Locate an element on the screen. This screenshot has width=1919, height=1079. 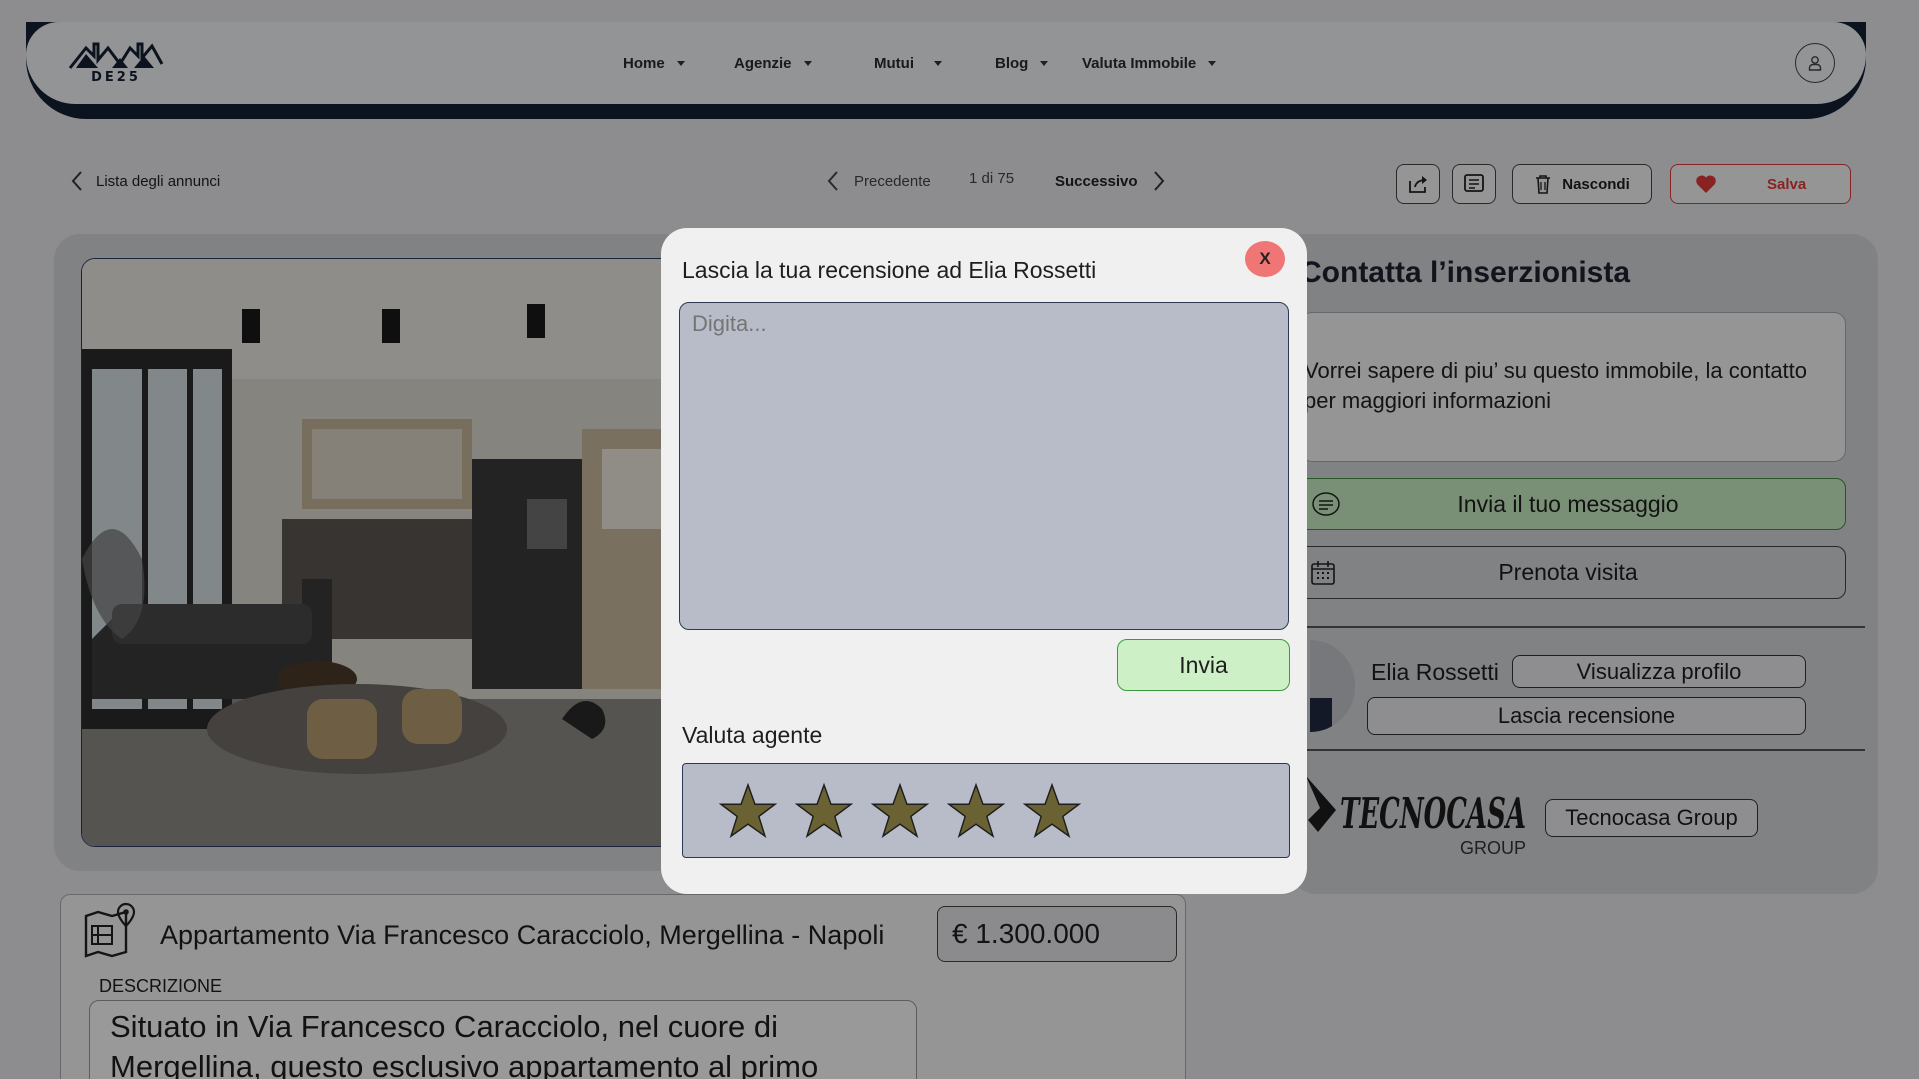
submit-review-button: Invia is located at coordinates (1203, 665).